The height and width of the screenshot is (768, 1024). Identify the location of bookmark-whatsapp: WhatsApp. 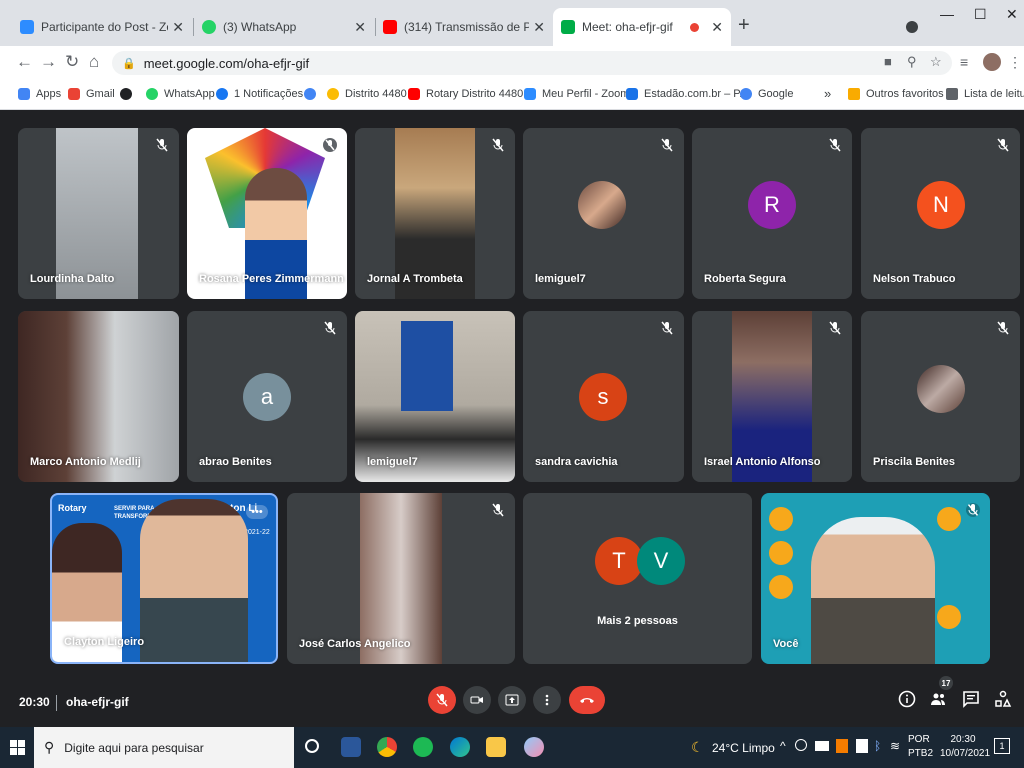
(180, 94).